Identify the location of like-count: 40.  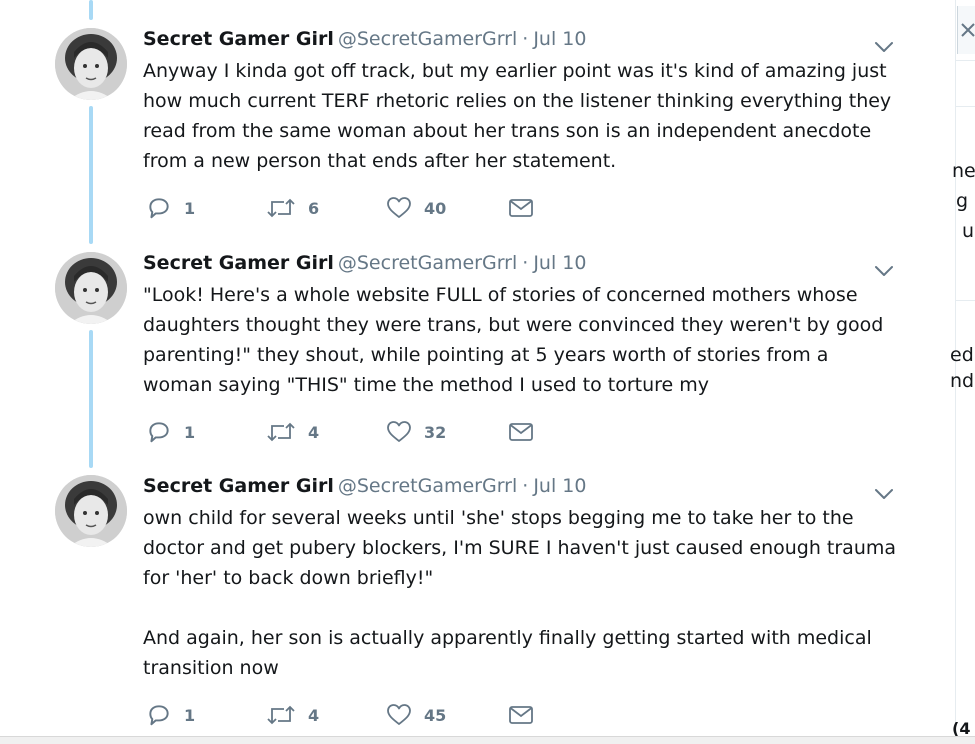
(435, 208).